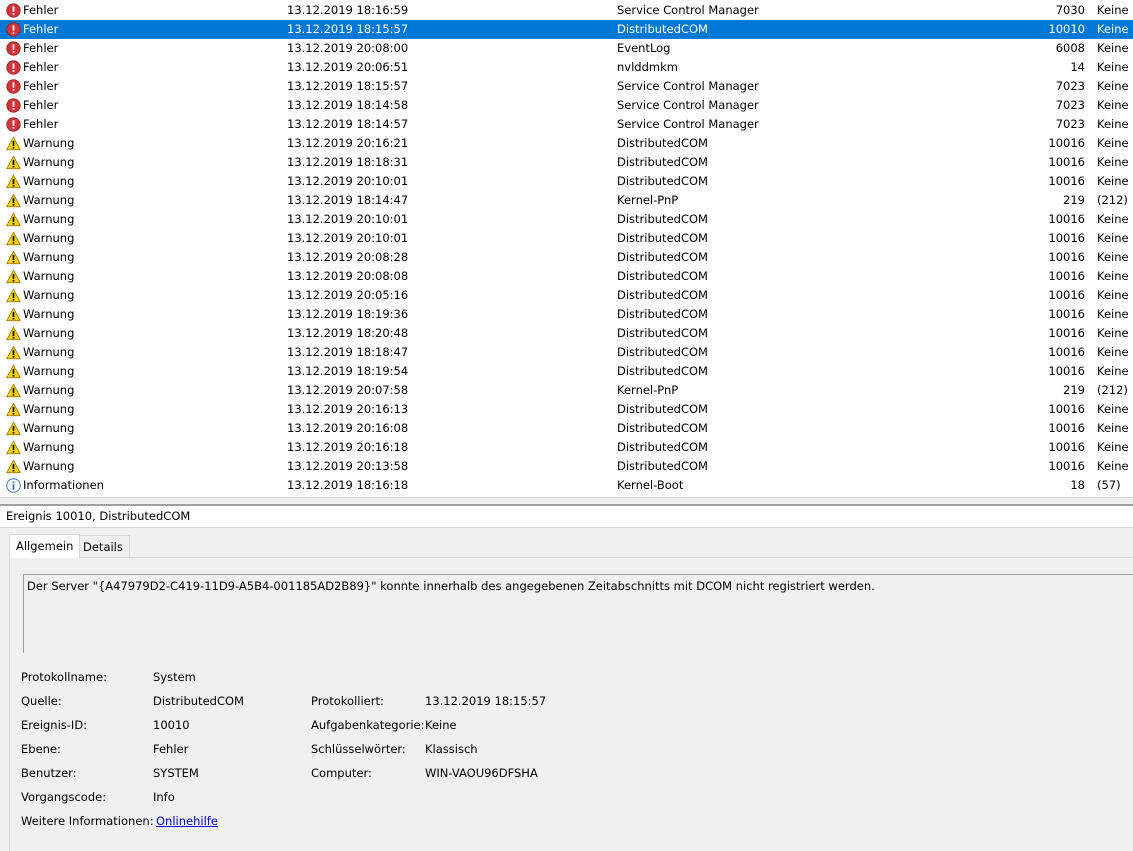 The image size is (1133, 851). What do you see at coordinates (348, 409) in the screenshot?
I see `event-date: 13.12.2019 20:16:13` at bounding box center [348, 409].